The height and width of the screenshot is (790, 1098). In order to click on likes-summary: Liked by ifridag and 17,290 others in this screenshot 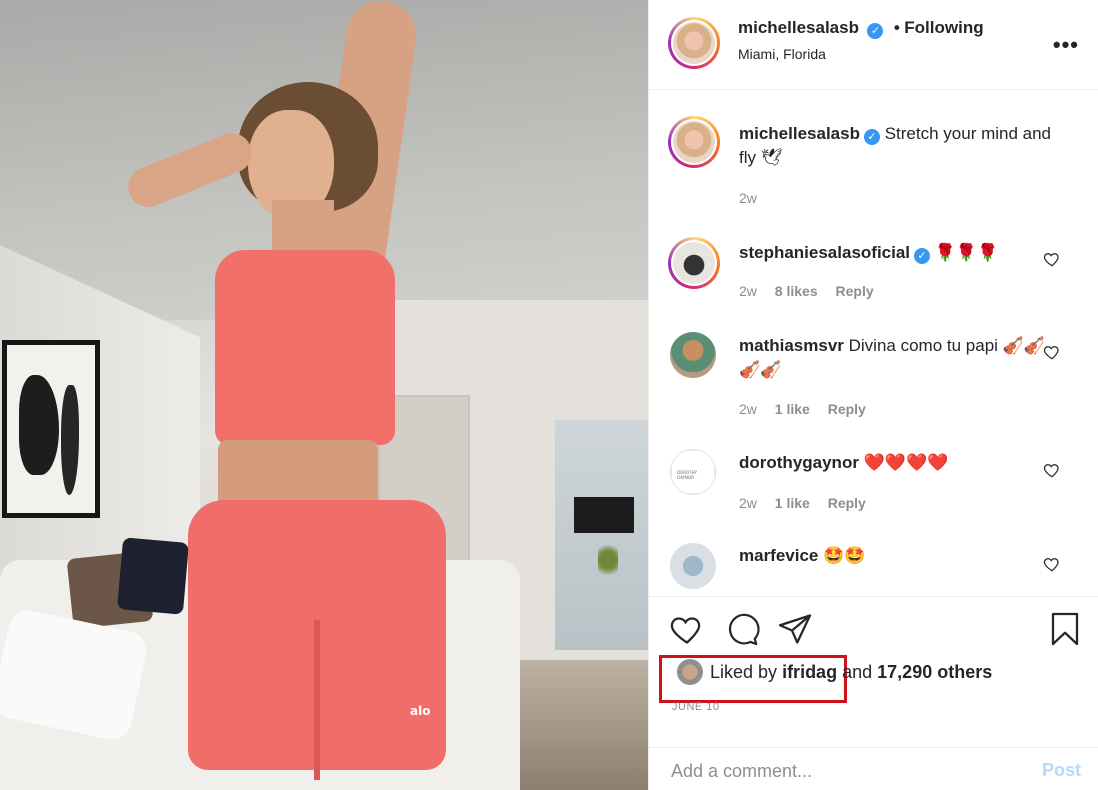, I will do `click(851, 672)`.